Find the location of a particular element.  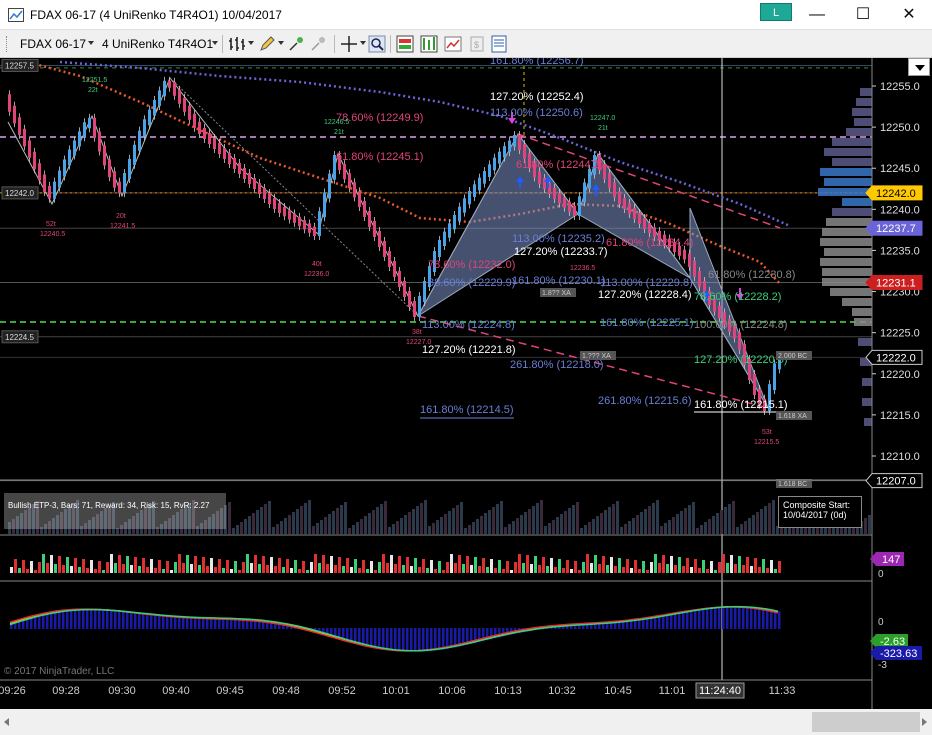

link-button: L is located at coordinates (776, 12).